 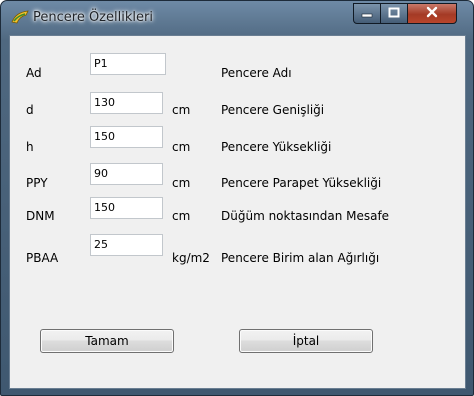 I want to click on minimize-icon, so click(x=367, y=14).